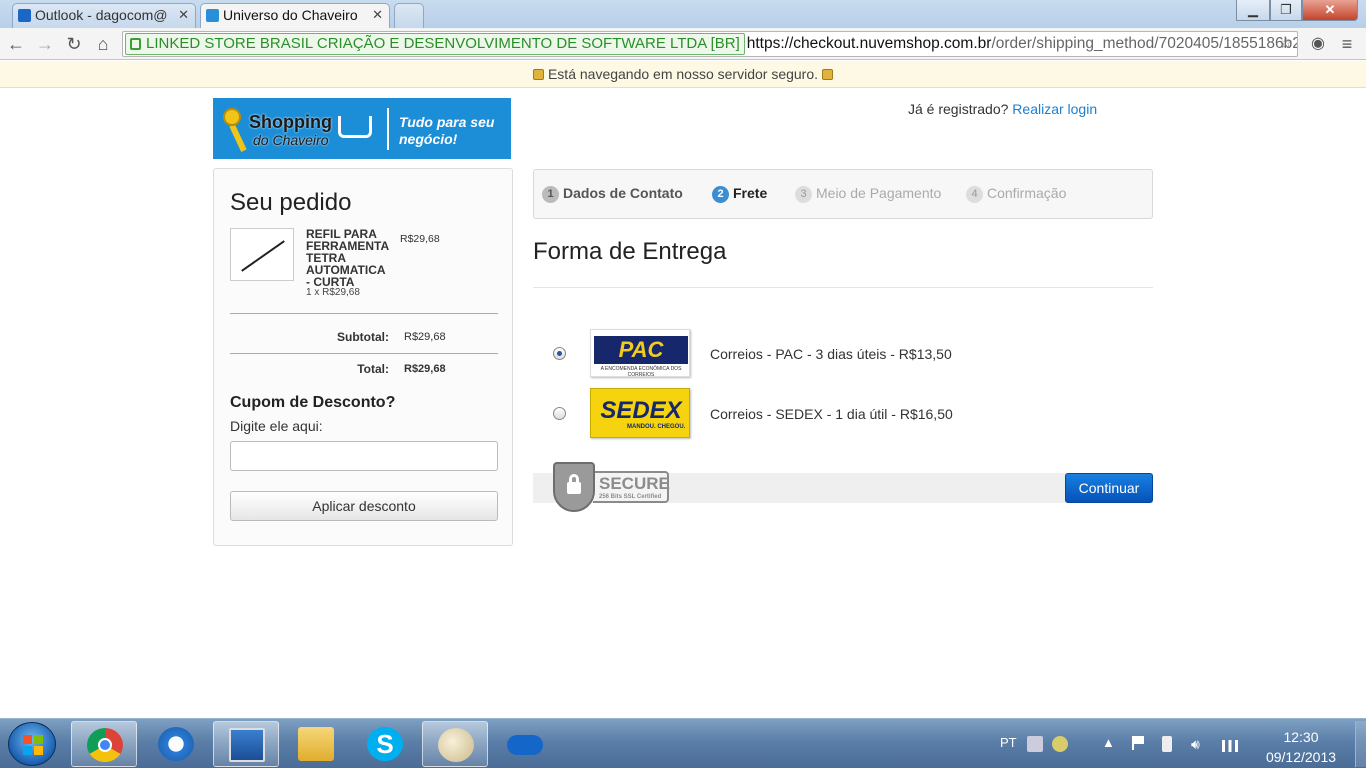 This screenshot has height=768, width=1366. What do you see at coordinates (313, 402) in the screenshot?
I see `coupon-title: Cupom de Desconto?` at bounding box center [313, 402].